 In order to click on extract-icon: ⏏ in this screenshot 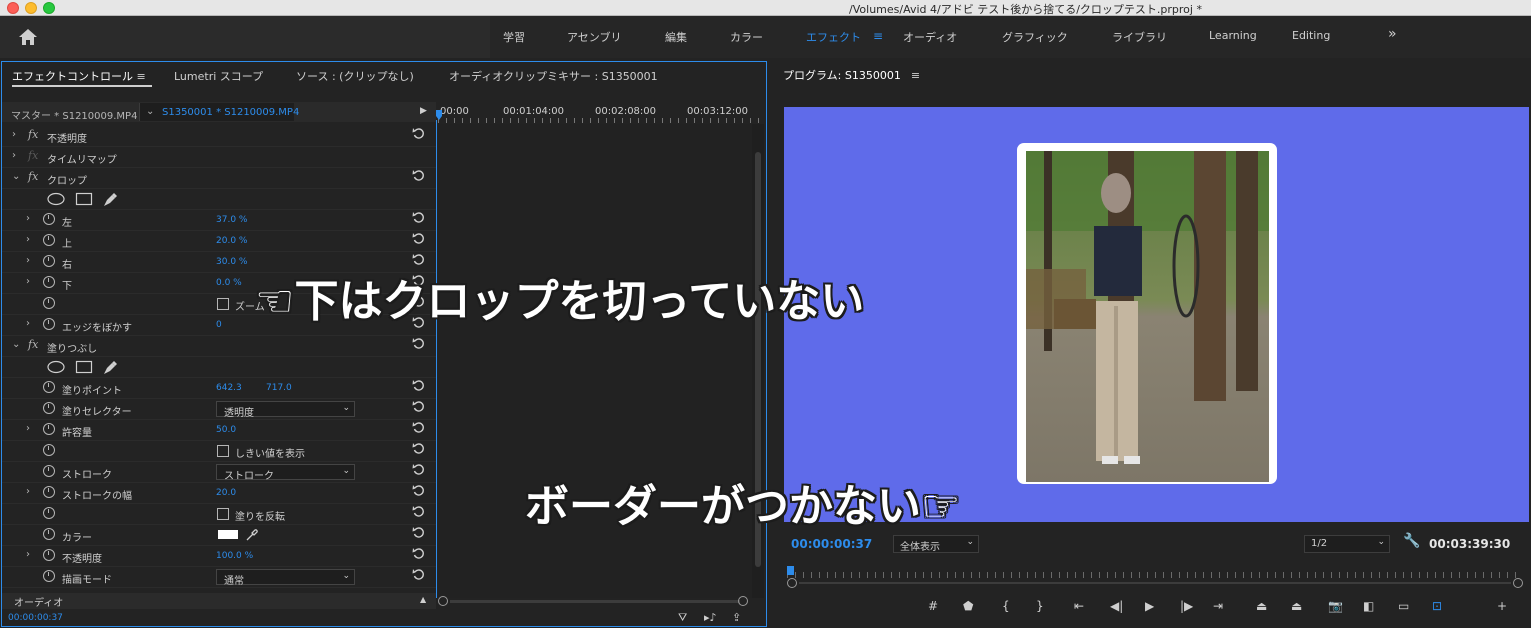, I will do `click(1296, 606)`.